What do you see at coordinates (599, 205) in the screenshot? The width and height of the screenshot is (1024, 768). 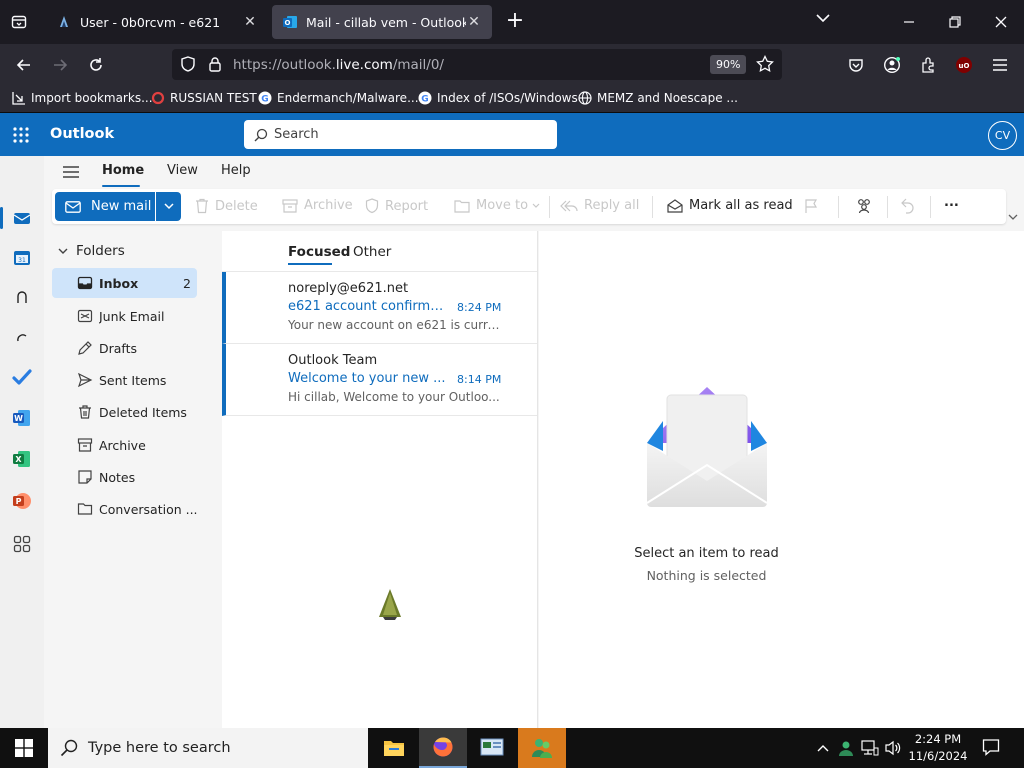 I see `reply-all-button: Reply all` at bounding box center [599, 205].